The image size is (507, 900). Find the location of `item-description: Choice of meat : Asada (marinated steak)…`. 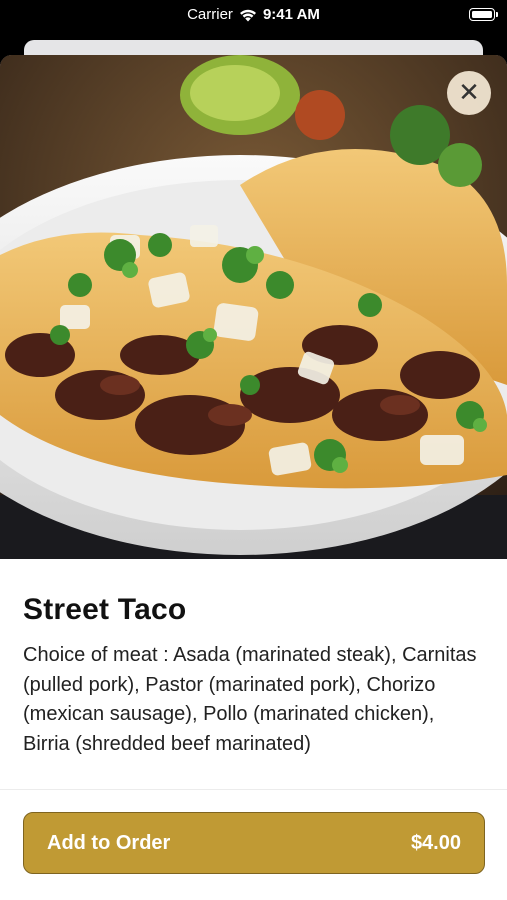

item-description: Choice of meat : Asada (marinated steak)… is located at coordinates (250, 699).